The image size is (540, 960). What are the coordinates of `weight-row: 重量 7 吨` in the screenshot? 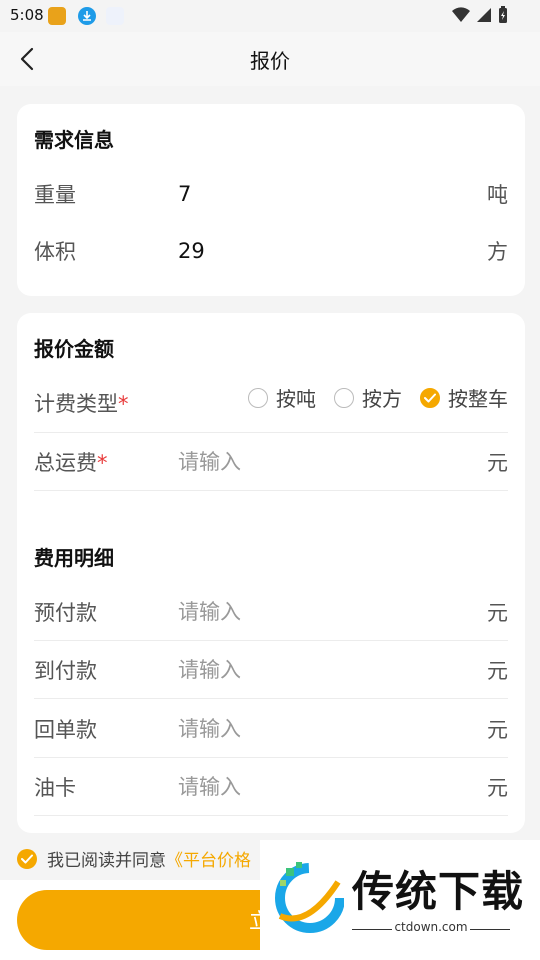 It's located at (271, 194).